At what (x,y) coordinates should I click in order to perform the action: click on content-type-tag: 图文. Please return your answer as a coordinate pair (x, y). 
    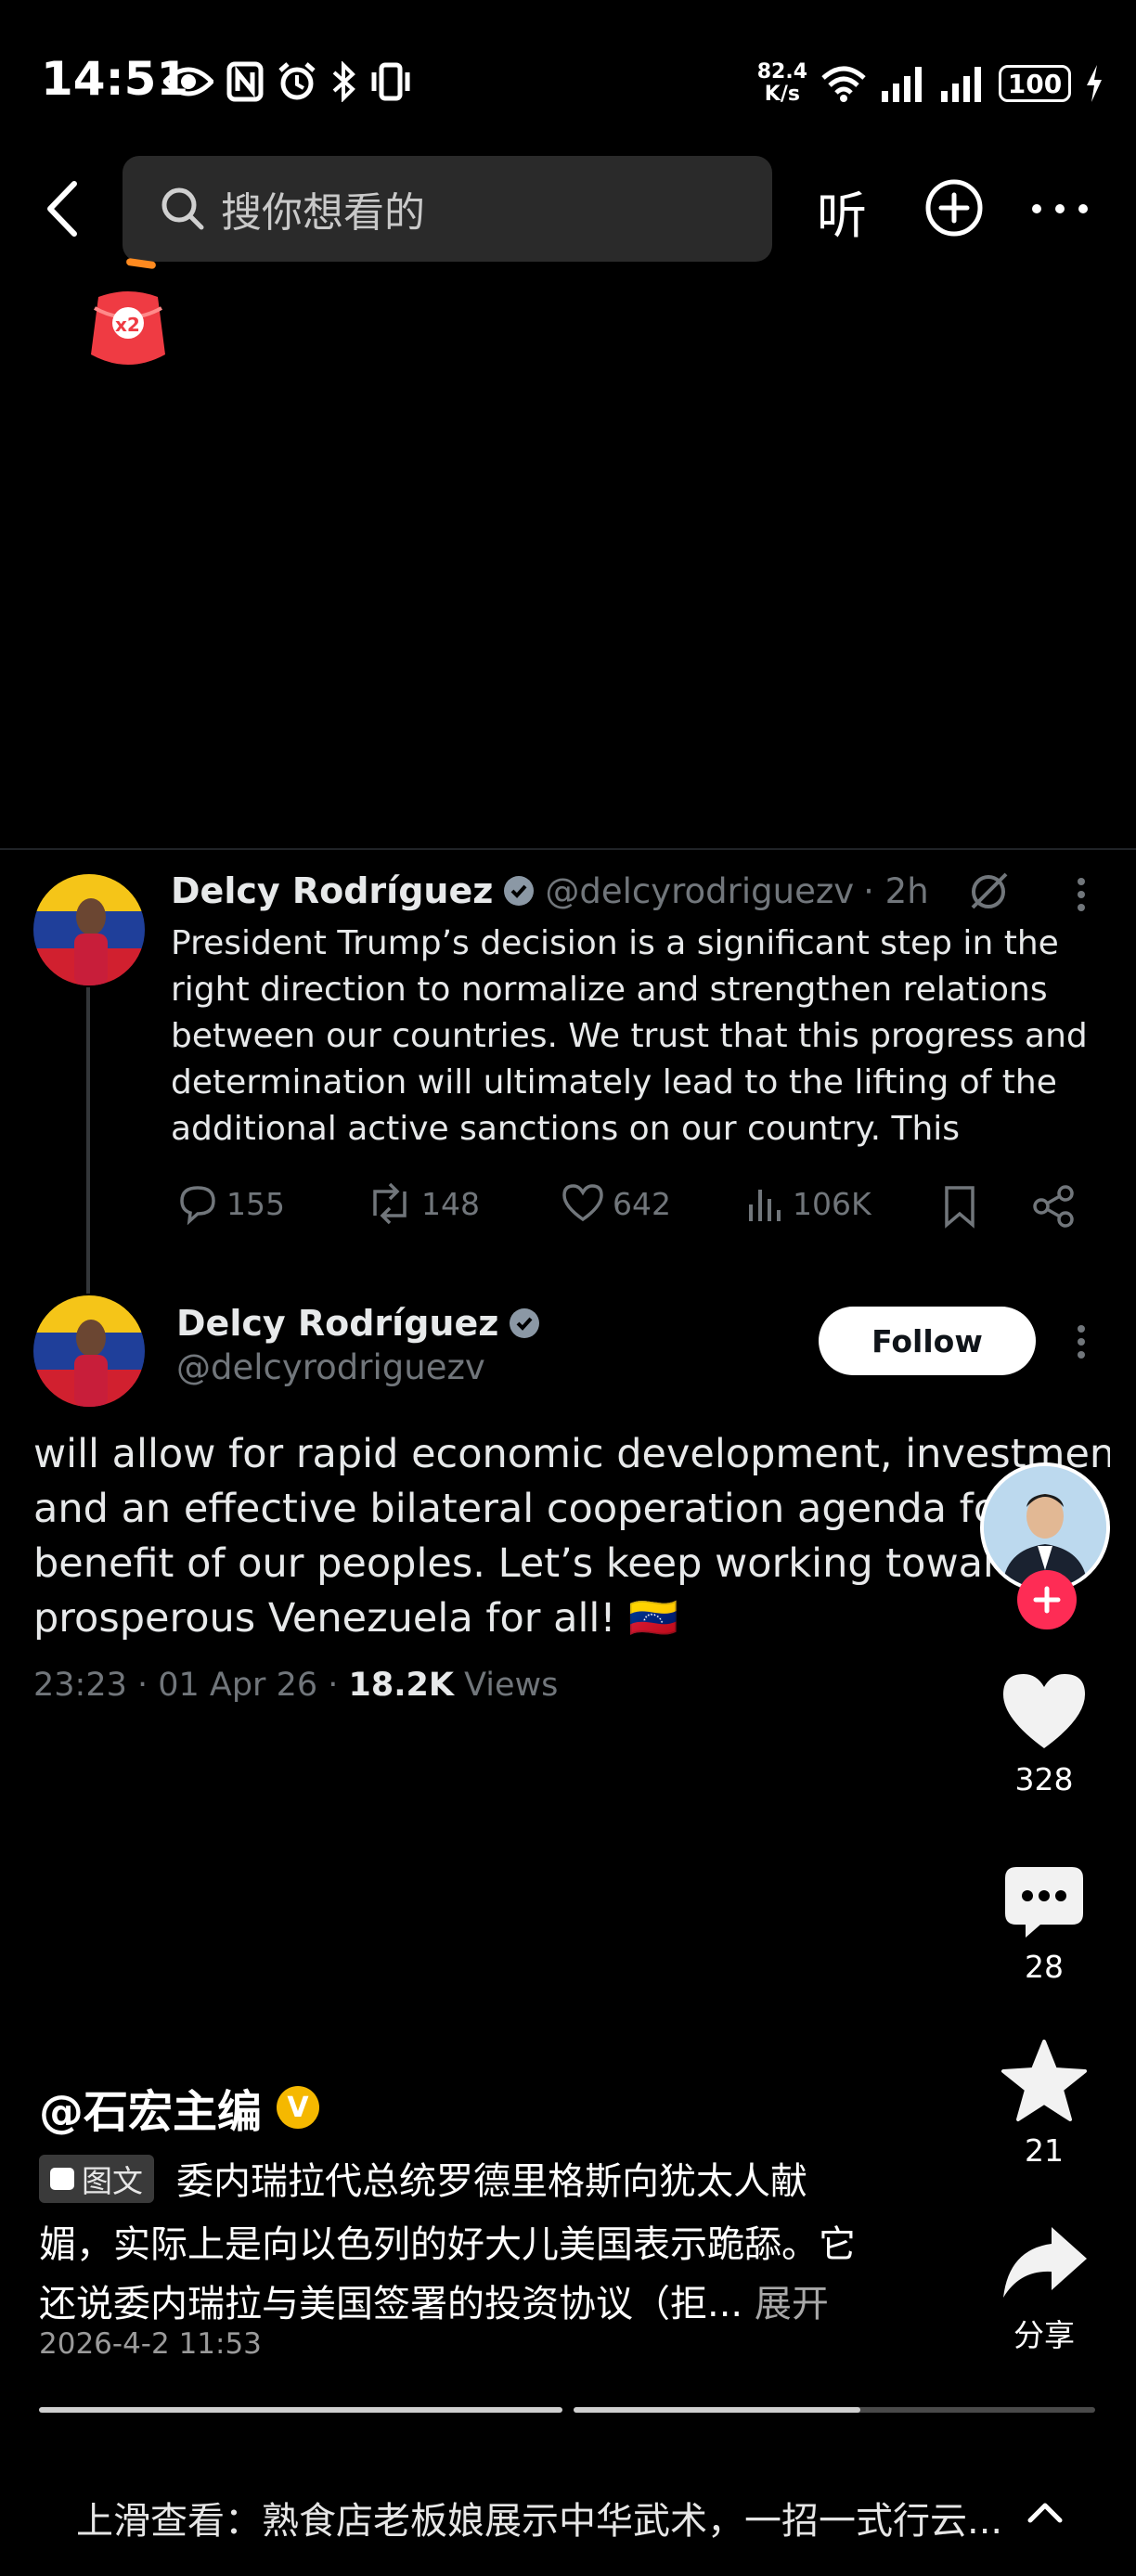
    Looking at the image, I should click on (96, 2179).